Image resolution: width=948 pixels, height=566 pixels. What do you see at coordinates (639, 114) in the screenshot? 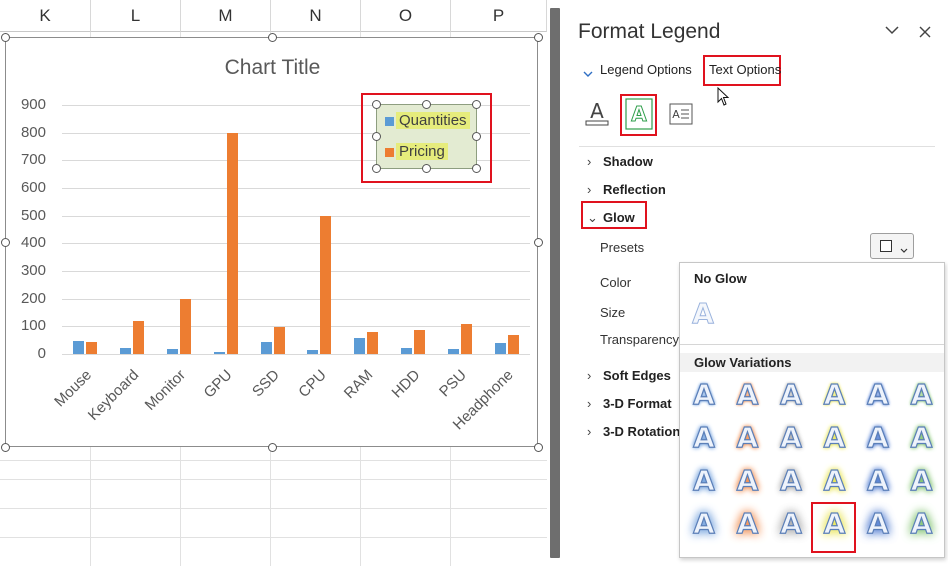
I see `text-effects-icon: A` at bounding box center [639, 114].